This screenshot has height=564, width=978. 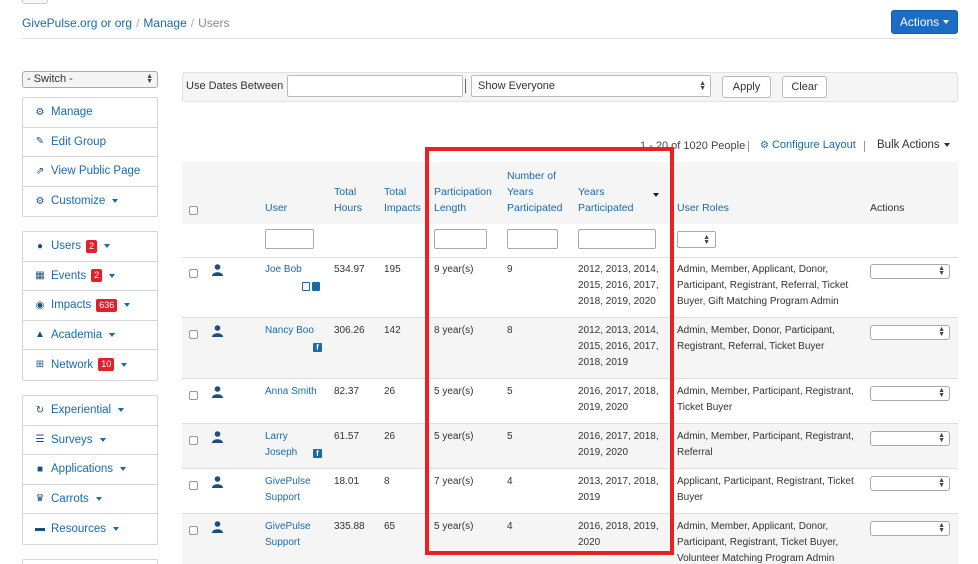 I want to click on clear-button: Clear, so click(x=804, y=87).